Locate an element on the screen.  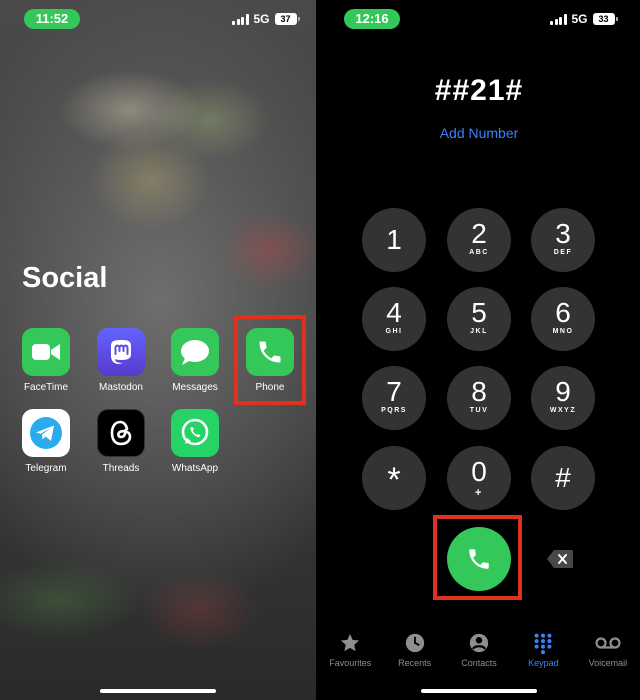
key-letters: ABC is located at coordinates (479, 252).